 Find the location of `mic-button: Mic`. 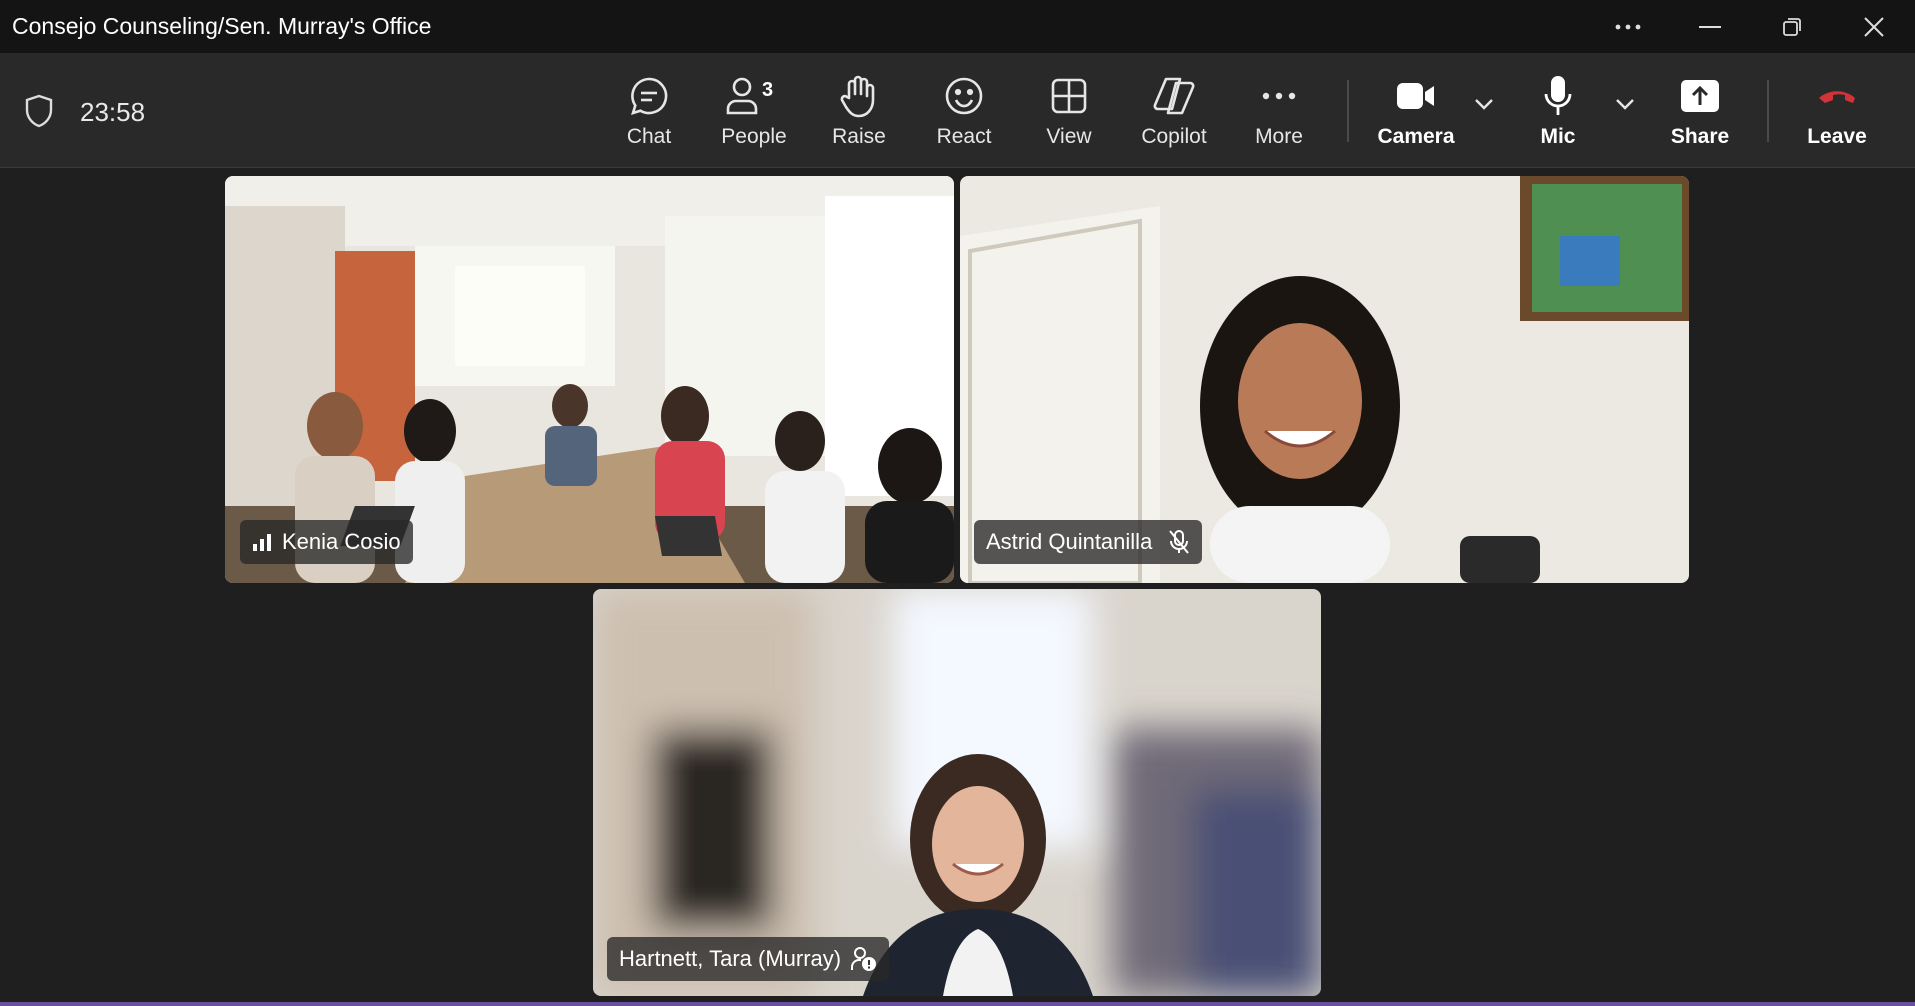

mic-button: Mic is located at coordinates (1558, 115).